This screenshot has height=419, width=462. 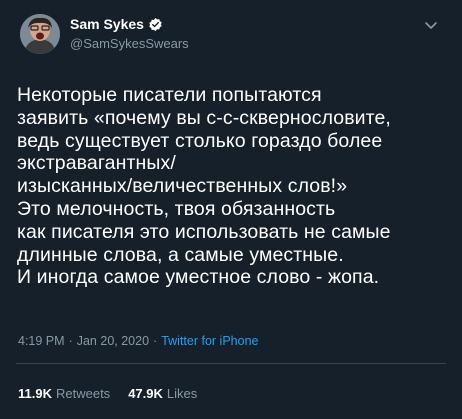 What do you see at coordinates (231, 363) in the screenshot?
I see `divider` at bounding box center [231, 363].